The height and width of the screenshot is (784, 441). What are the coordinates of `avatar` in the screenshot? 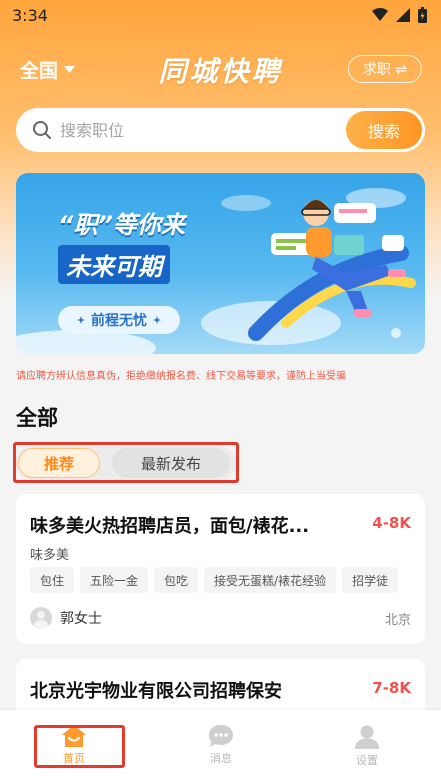 It's located at (41, 618).